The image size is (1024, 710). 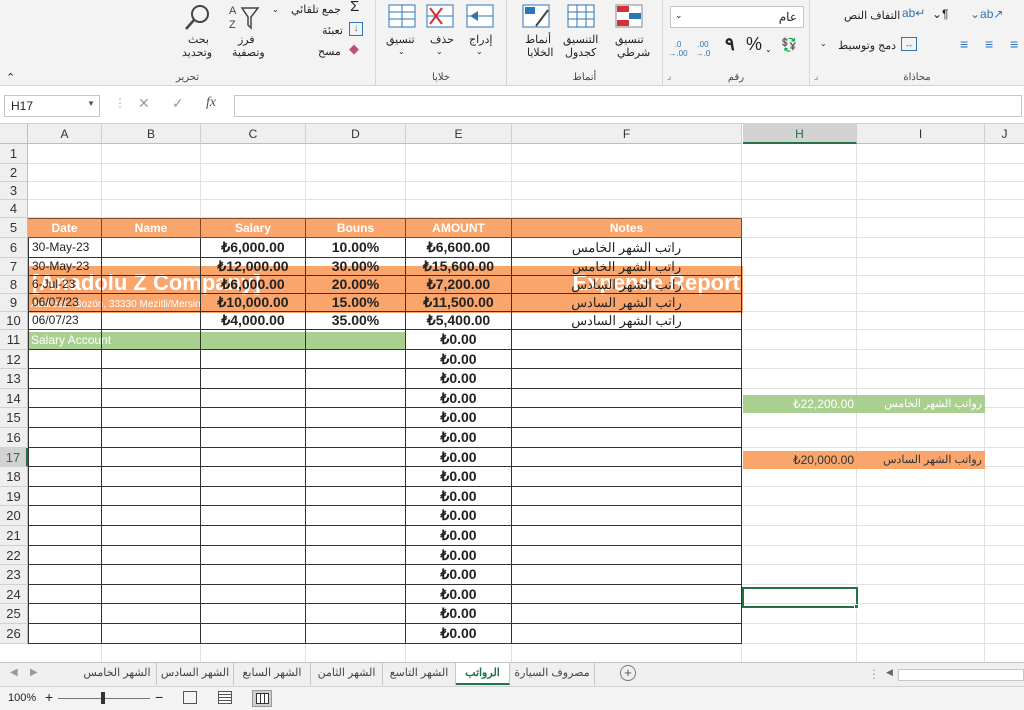 What do you see at coordinates (14, 536) in the screenshot?
I see `row-header-21: 21` at bounding box center [14, 536].